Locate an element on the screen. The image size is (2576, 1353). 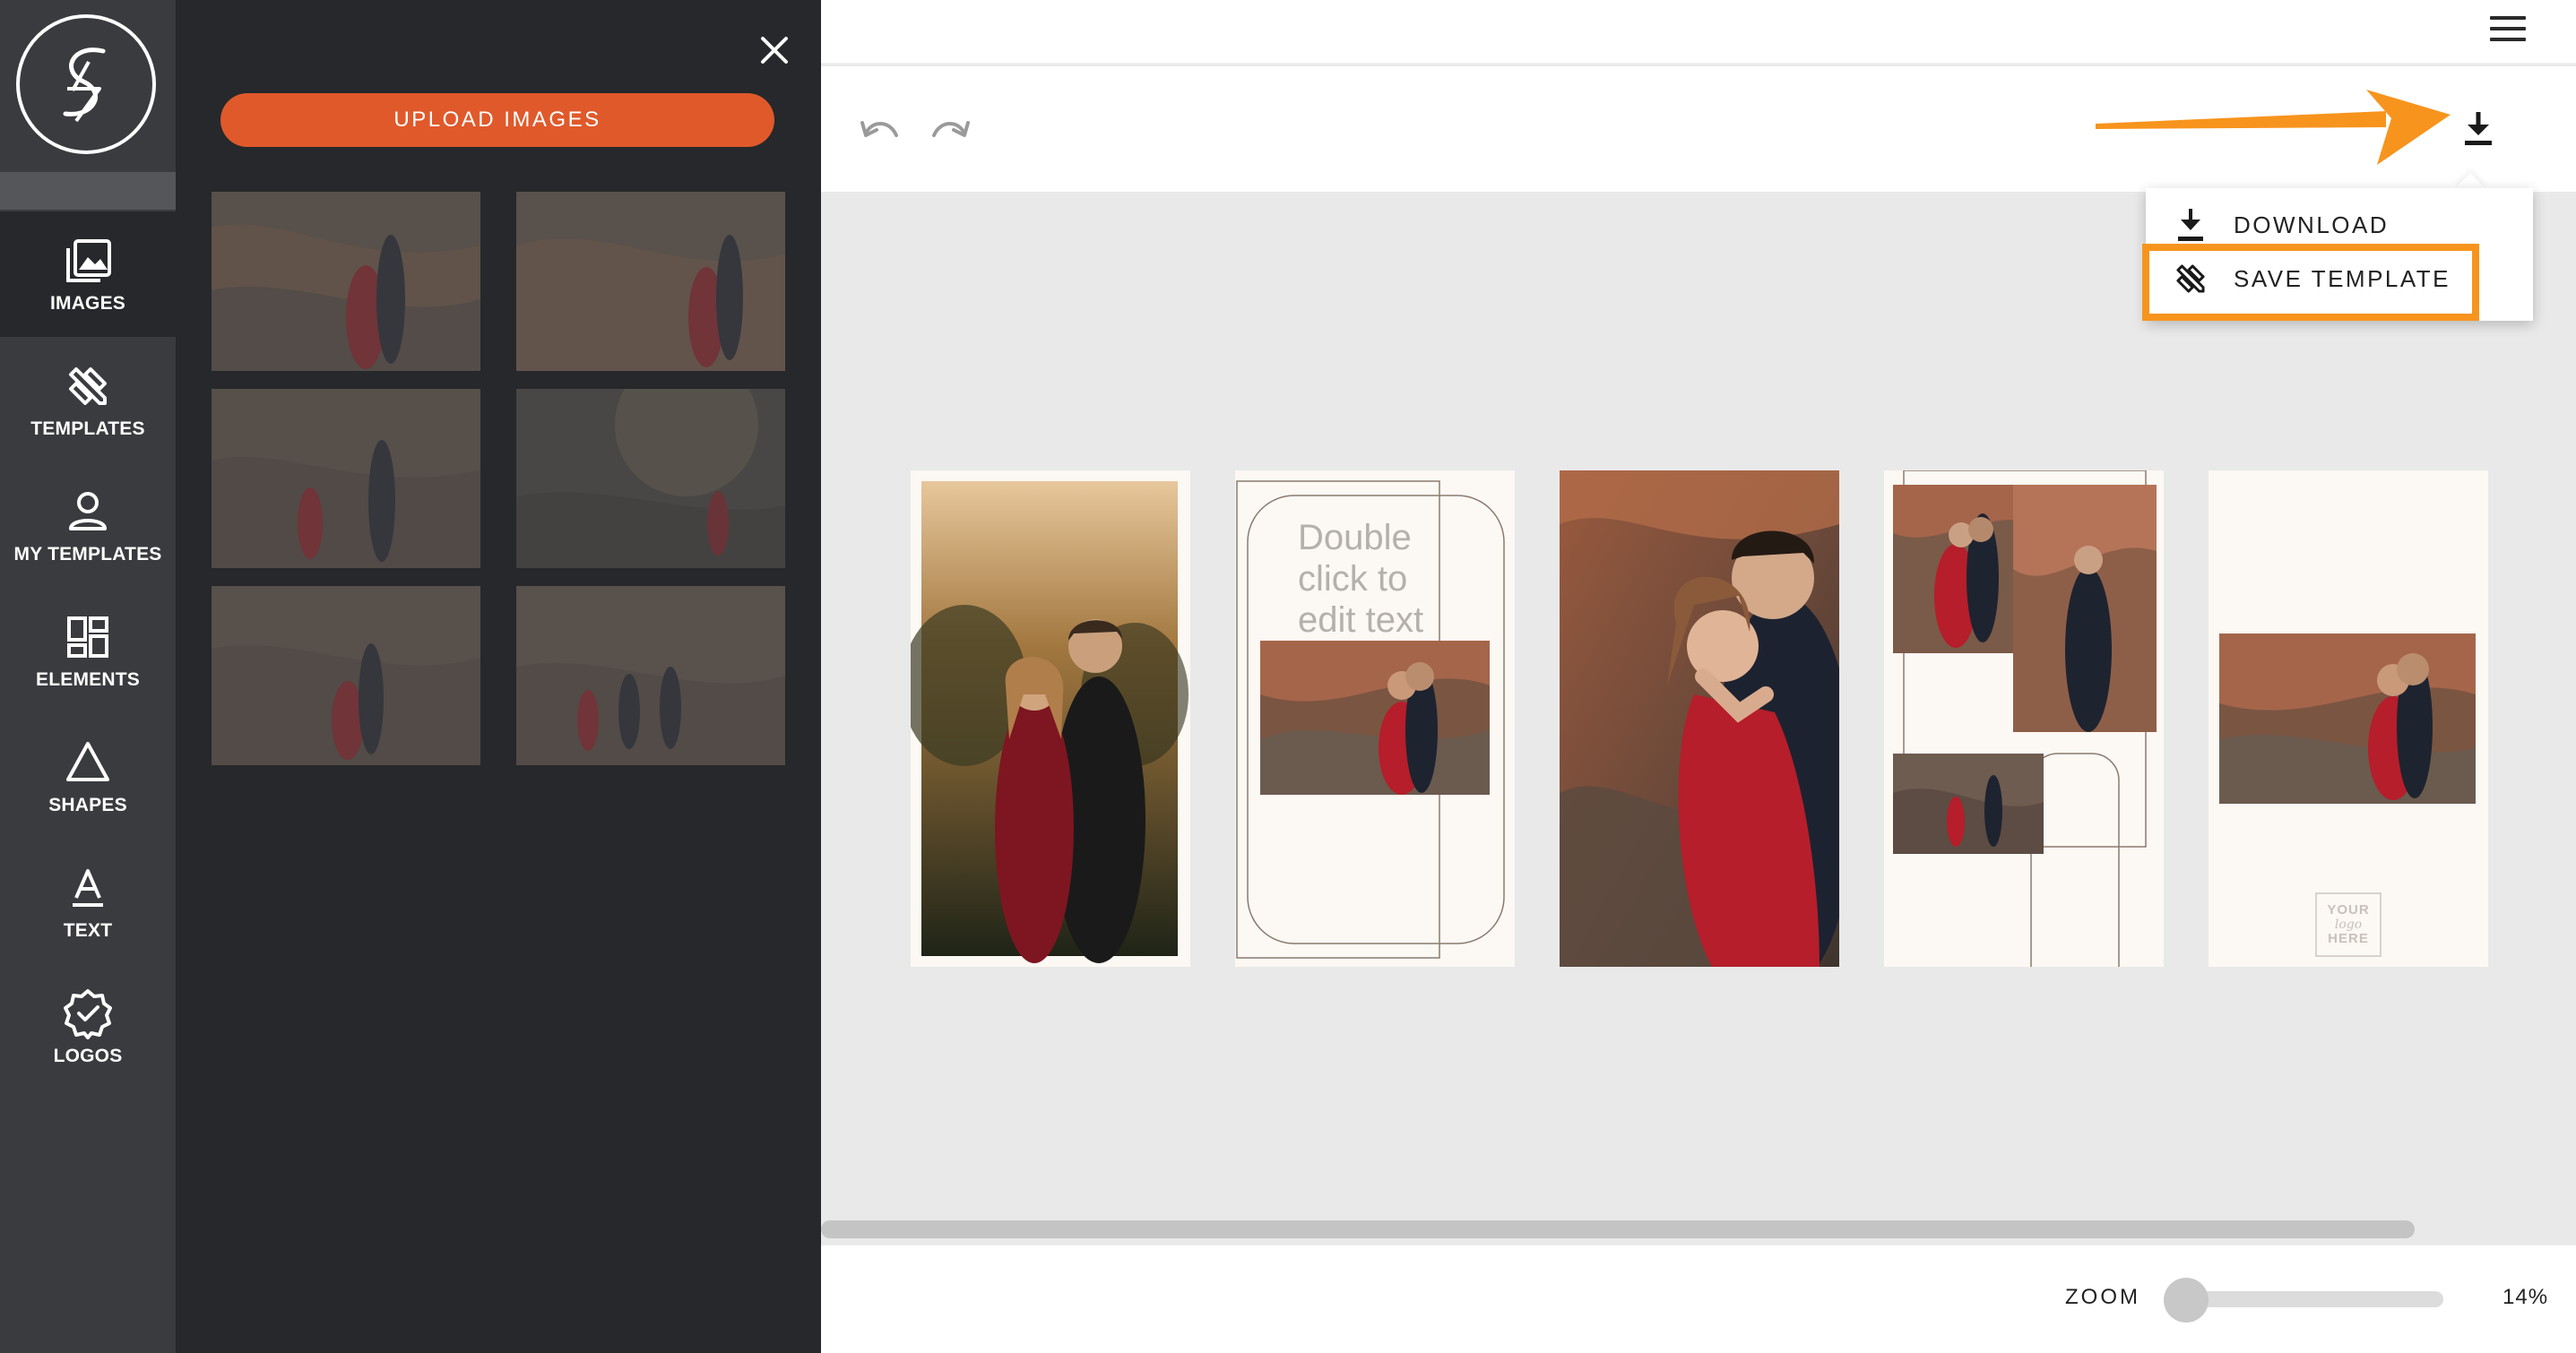
horizontal-scrollbar is located at coordinates (1618, 1229).